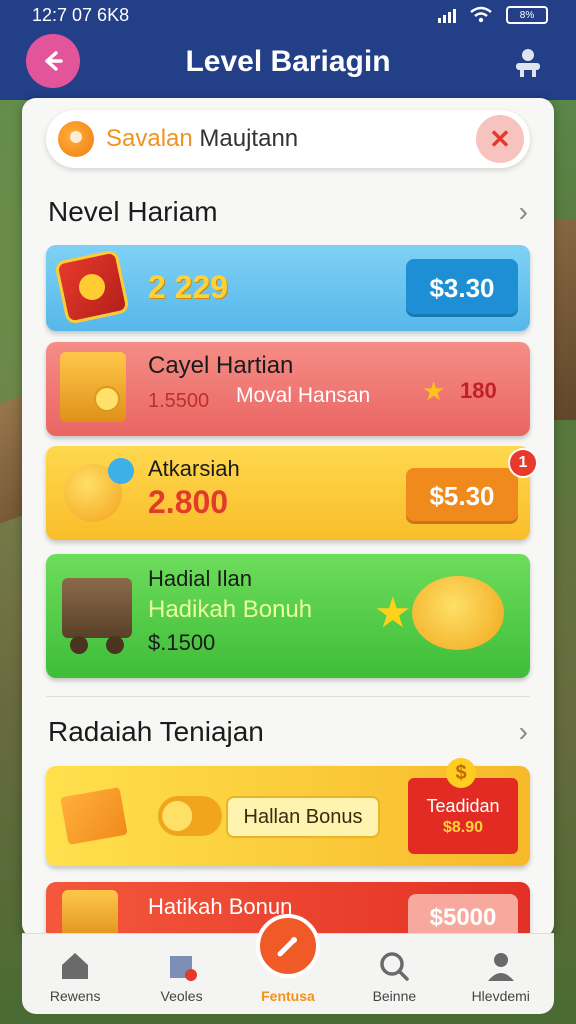 Image resolution: width=576 pixels, height=1024 pixels. Describe the element at coordinates (394, 966) in the screenshot. I see `search-icon` at that location.